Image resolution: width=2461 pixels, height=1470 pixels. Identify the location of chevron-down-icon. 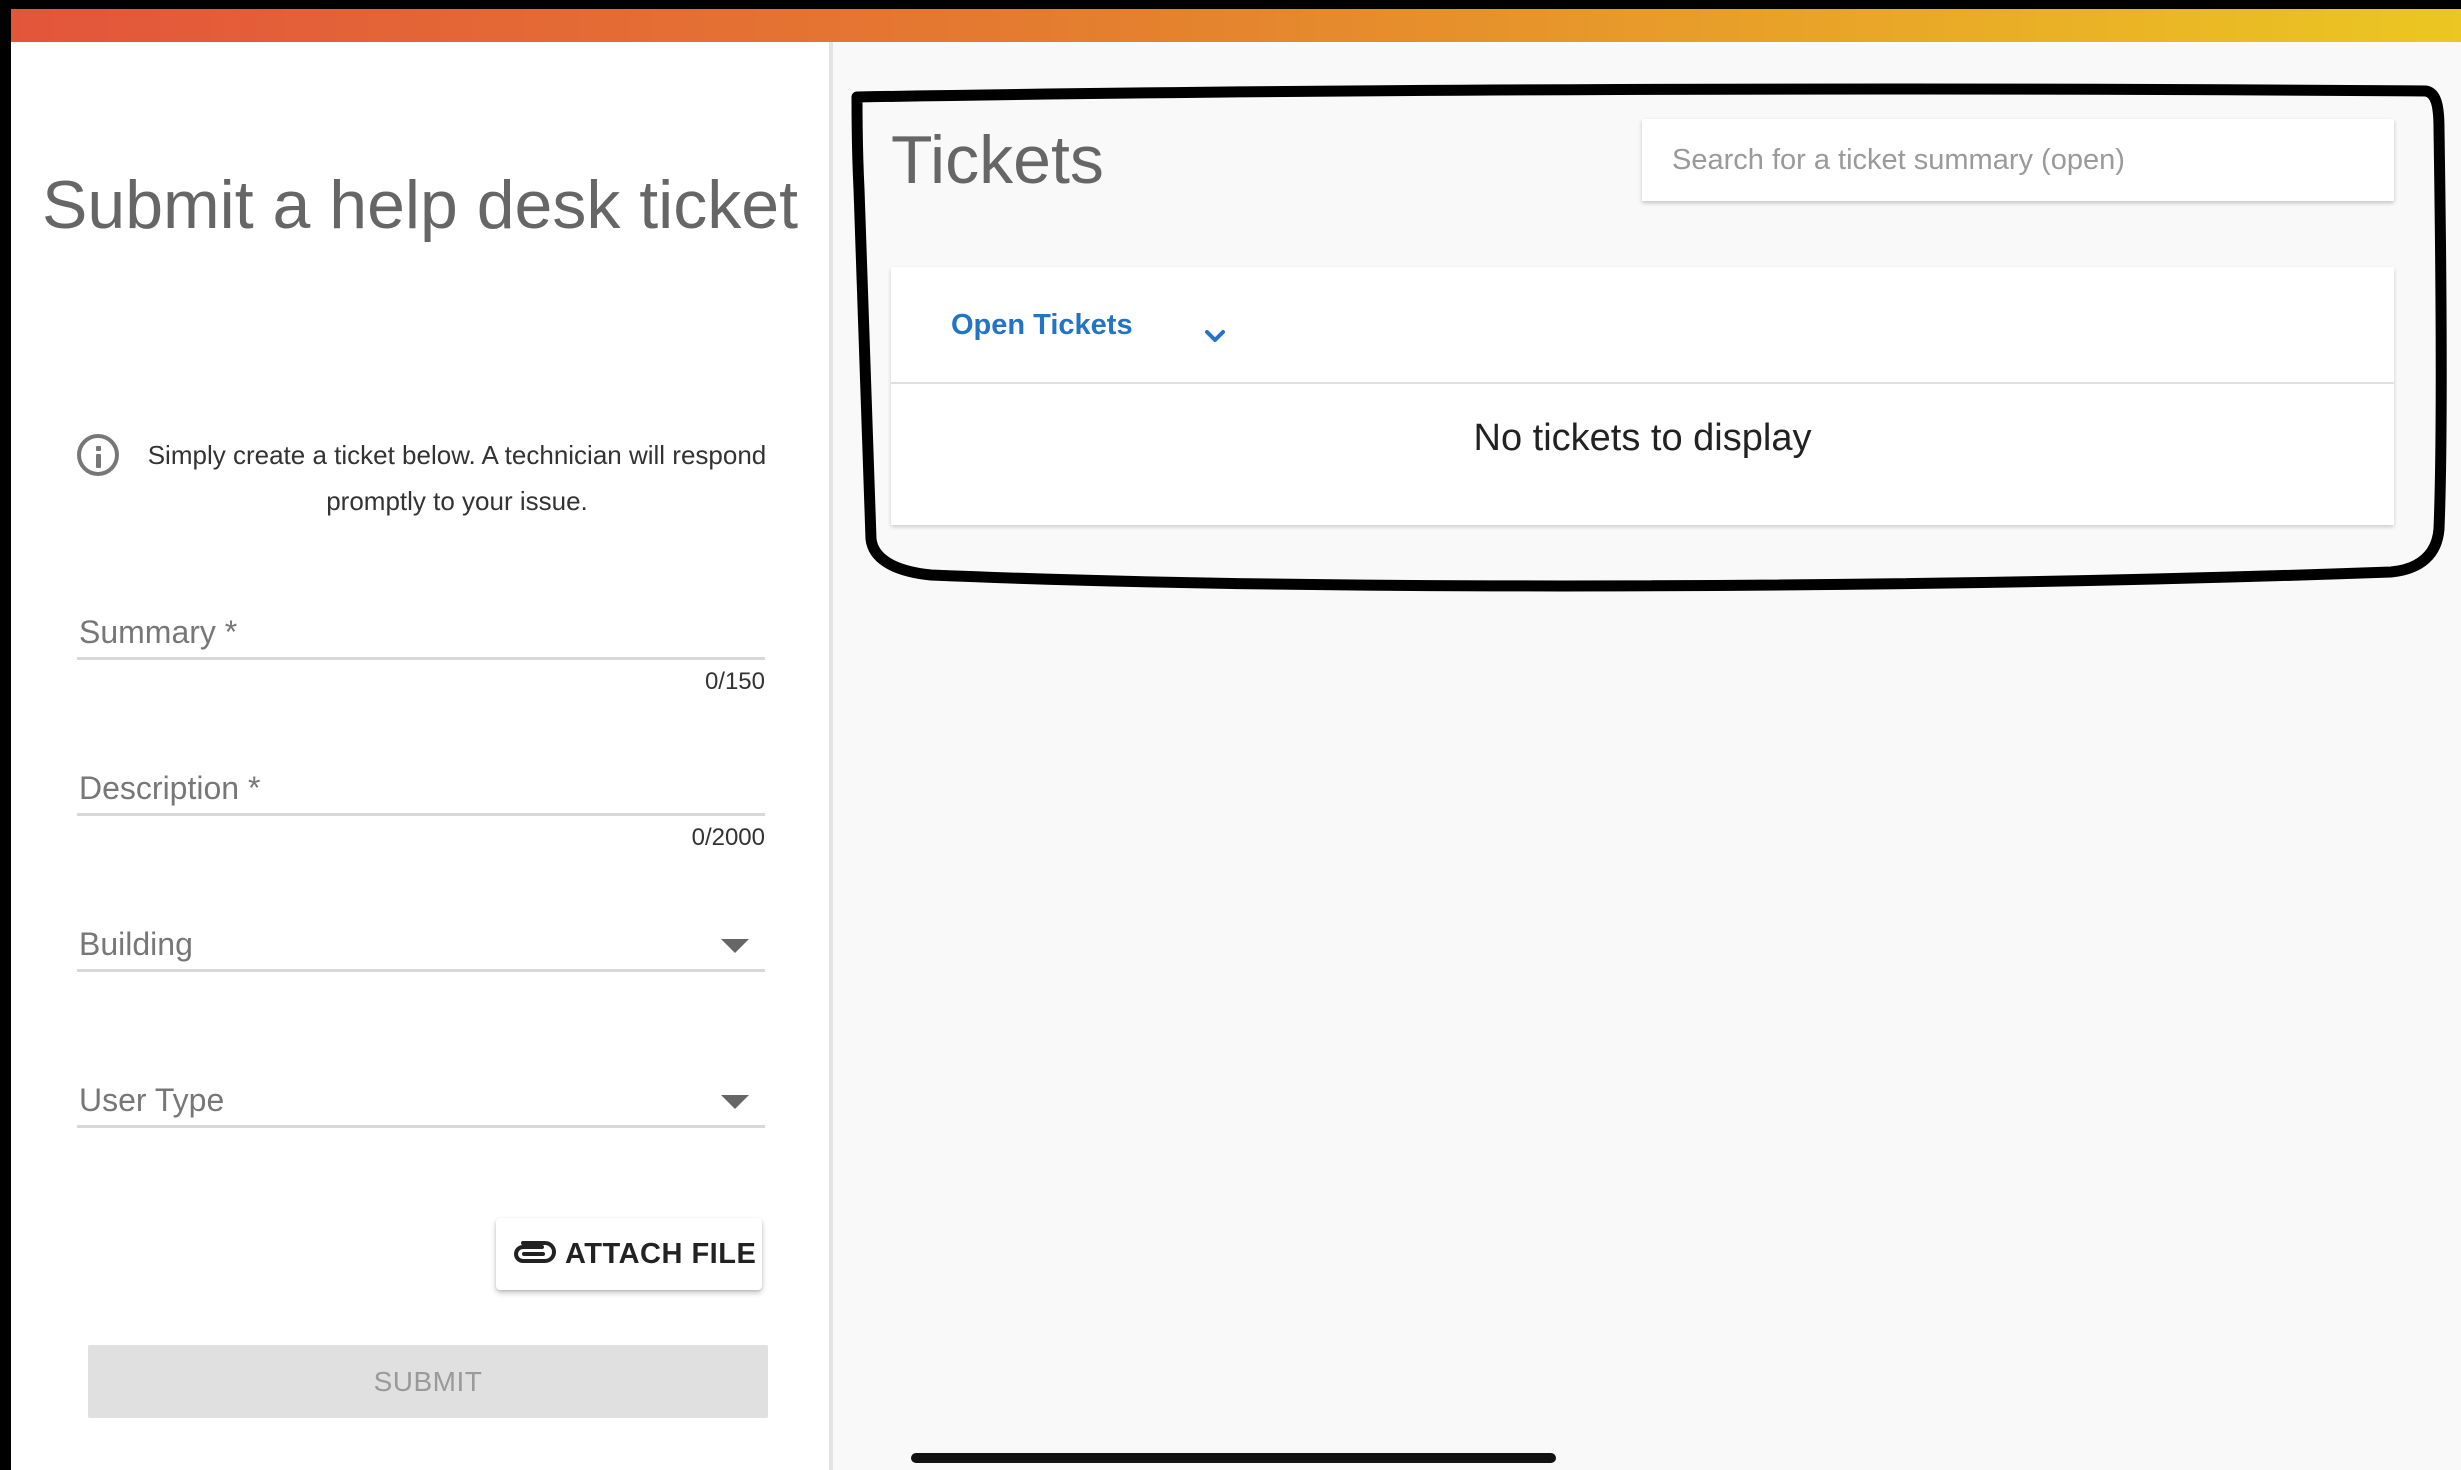
(1215, 335).